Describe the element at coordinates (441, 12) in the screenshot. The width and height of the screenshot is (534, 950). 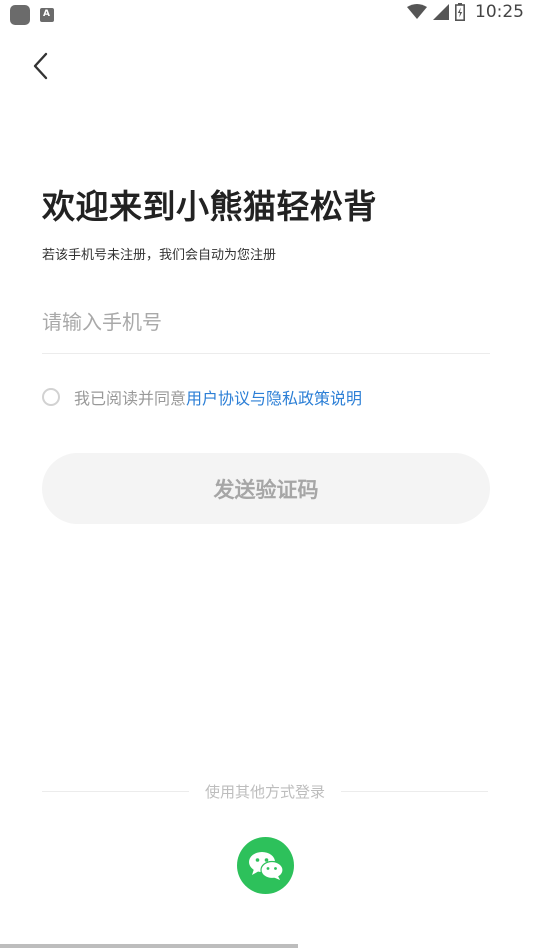
I see `cellular-icon` at that location.